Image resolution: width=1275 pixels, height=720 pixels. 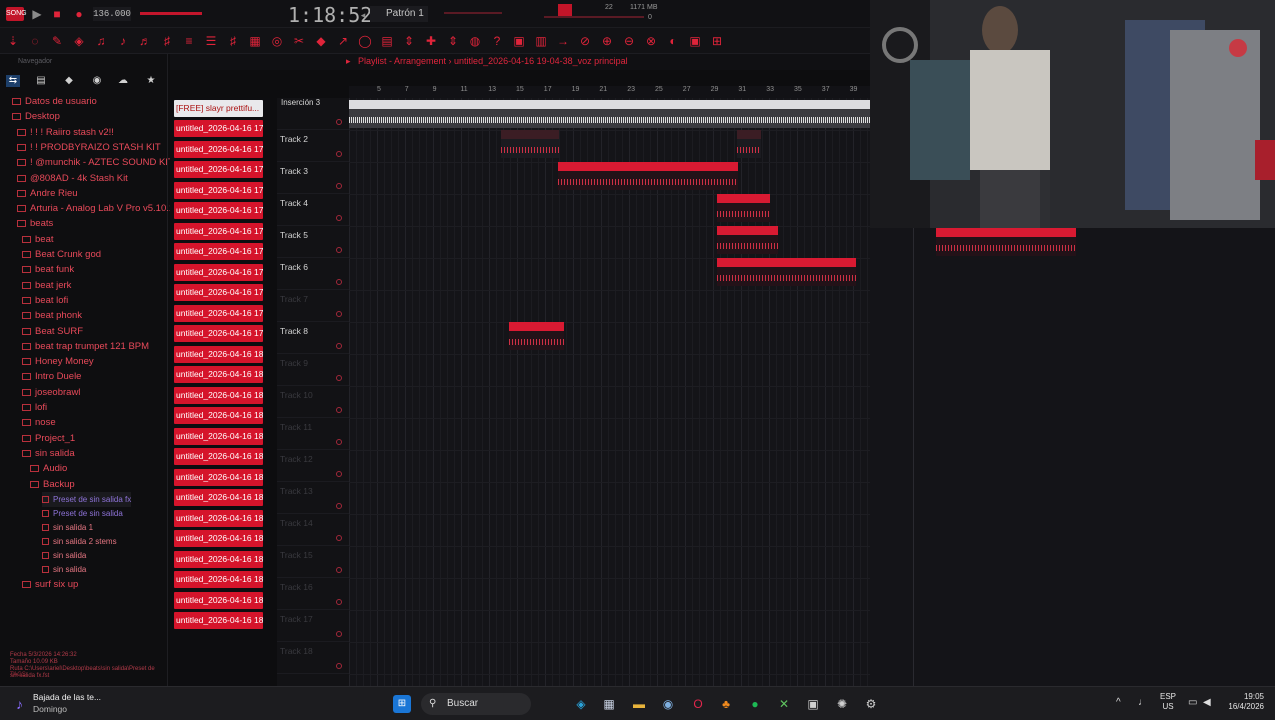 I want to click on spotify-icon: ●, so click(x=755, y=704).